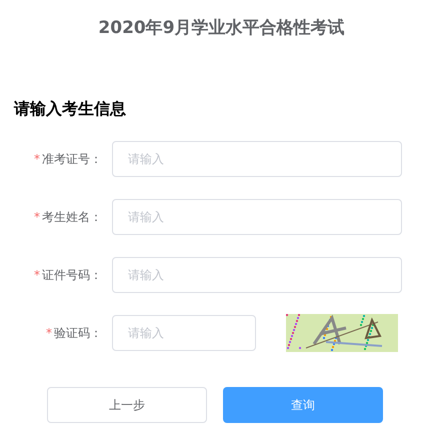  I want to click on field-label: 考生姓名：, so click(72, 217).